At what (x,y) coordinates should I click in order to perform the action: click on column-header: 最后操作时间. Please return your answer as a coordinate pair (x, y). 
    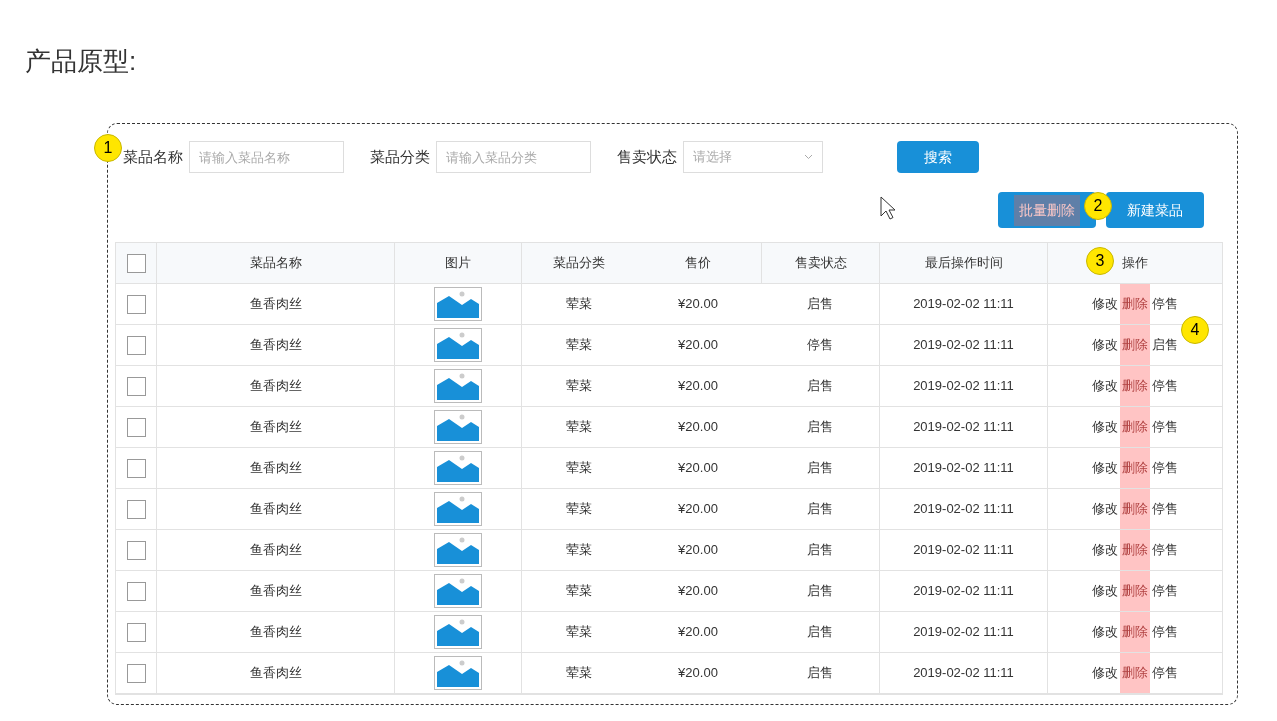
    Looking at the image, I should click on (963, 263).